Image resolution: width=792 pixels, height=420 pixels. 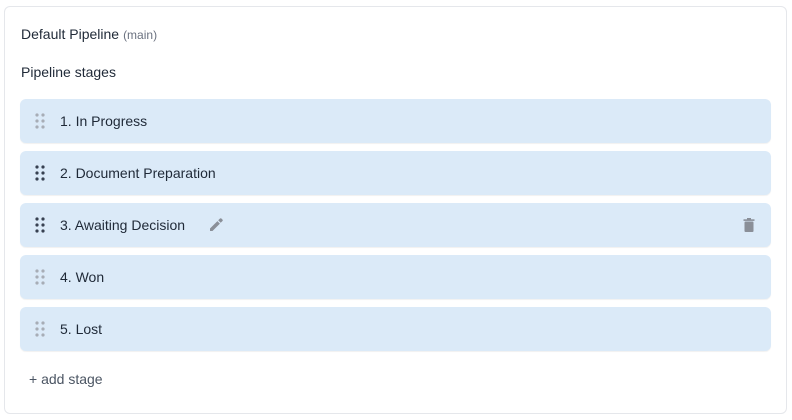 I want to click on trash-icon, so click(x=749, y=225).